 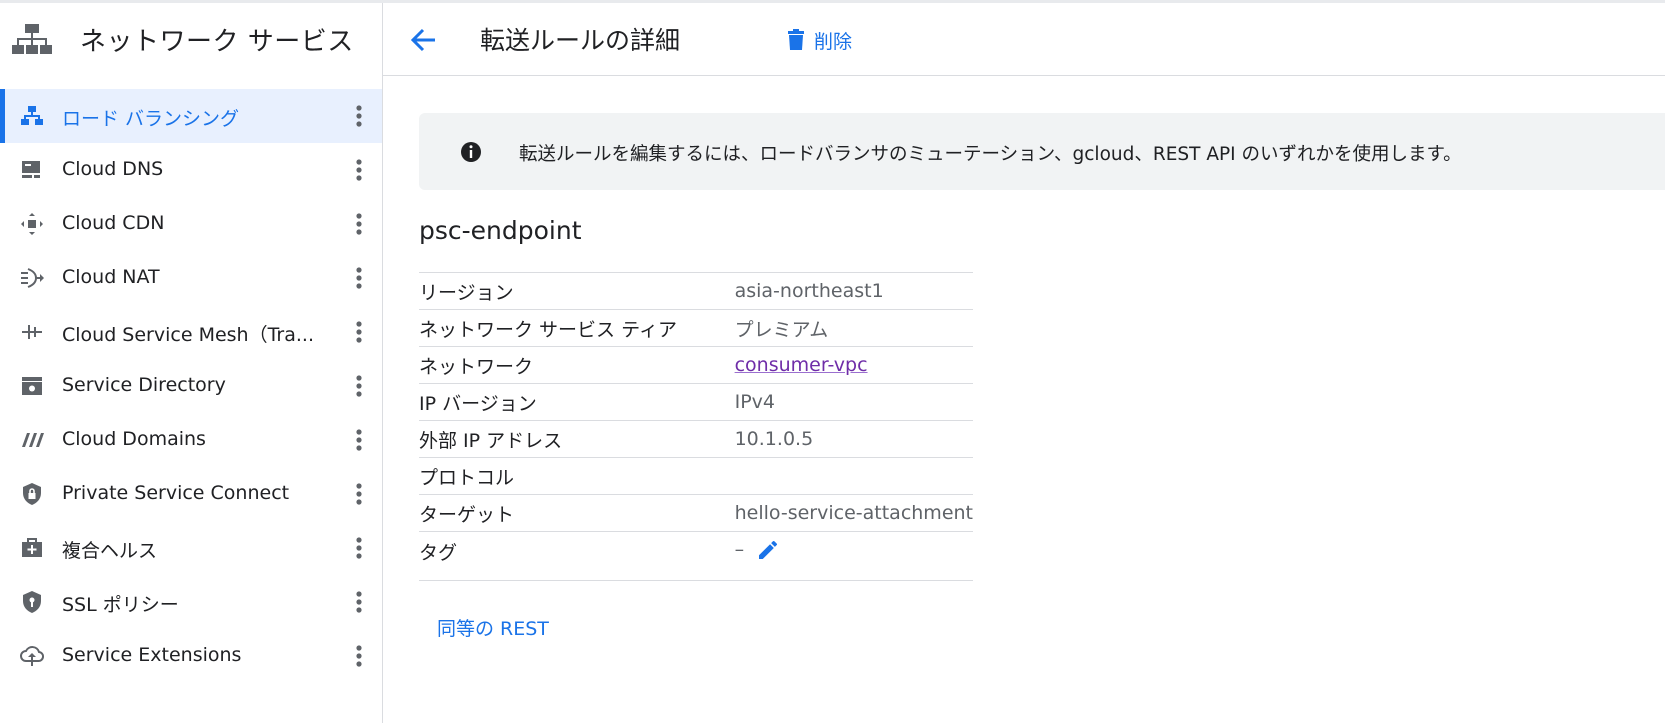 What do you see at coordinates (113, 169) in the screenshot?
I see `sidebar-item-label: Cloud DNS` at bounding box center [113, 169].